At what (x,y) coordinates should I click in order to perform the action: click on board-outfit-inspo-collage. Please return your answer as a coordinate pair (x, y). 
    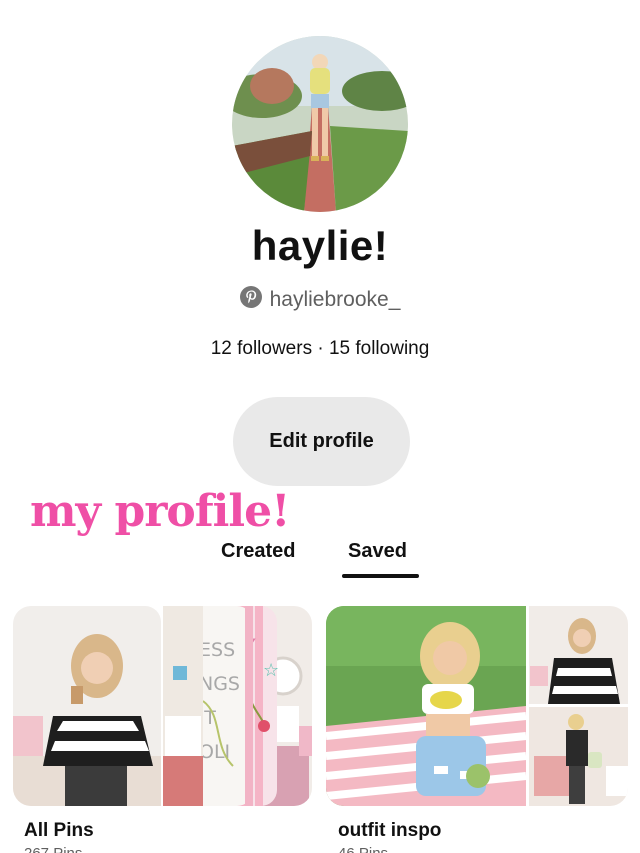
    Looking at the image, I should click on (477, 706).